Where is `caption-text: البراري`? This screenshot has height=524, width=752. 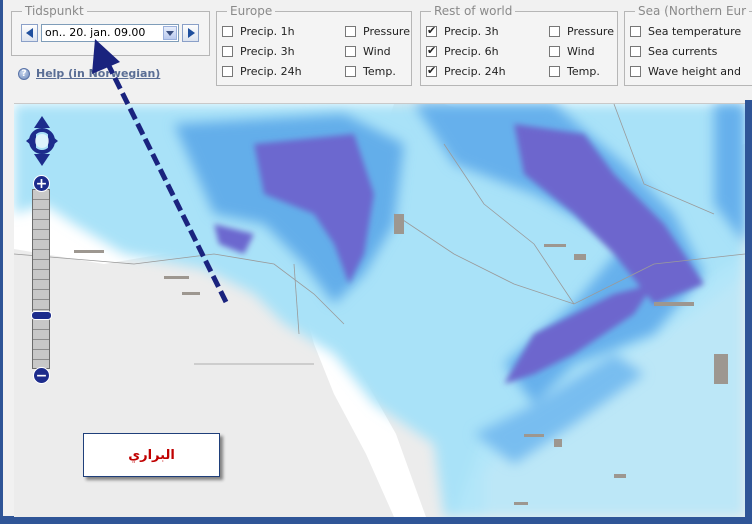
caption-text: البراري is located at coordinates (151, 455).